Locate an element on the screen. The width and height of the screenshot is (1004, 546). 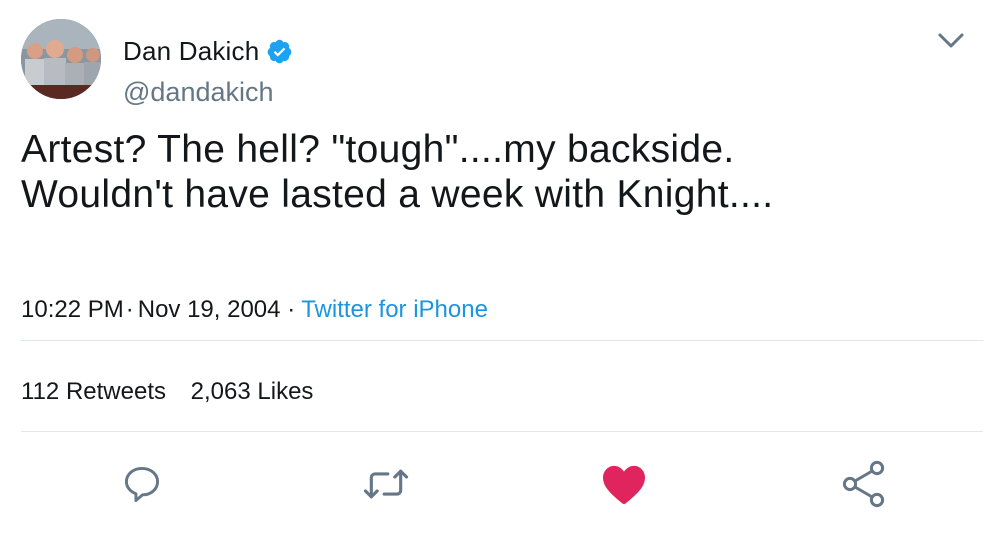
retweets-count: 112 is located at coordinates (40, 391).